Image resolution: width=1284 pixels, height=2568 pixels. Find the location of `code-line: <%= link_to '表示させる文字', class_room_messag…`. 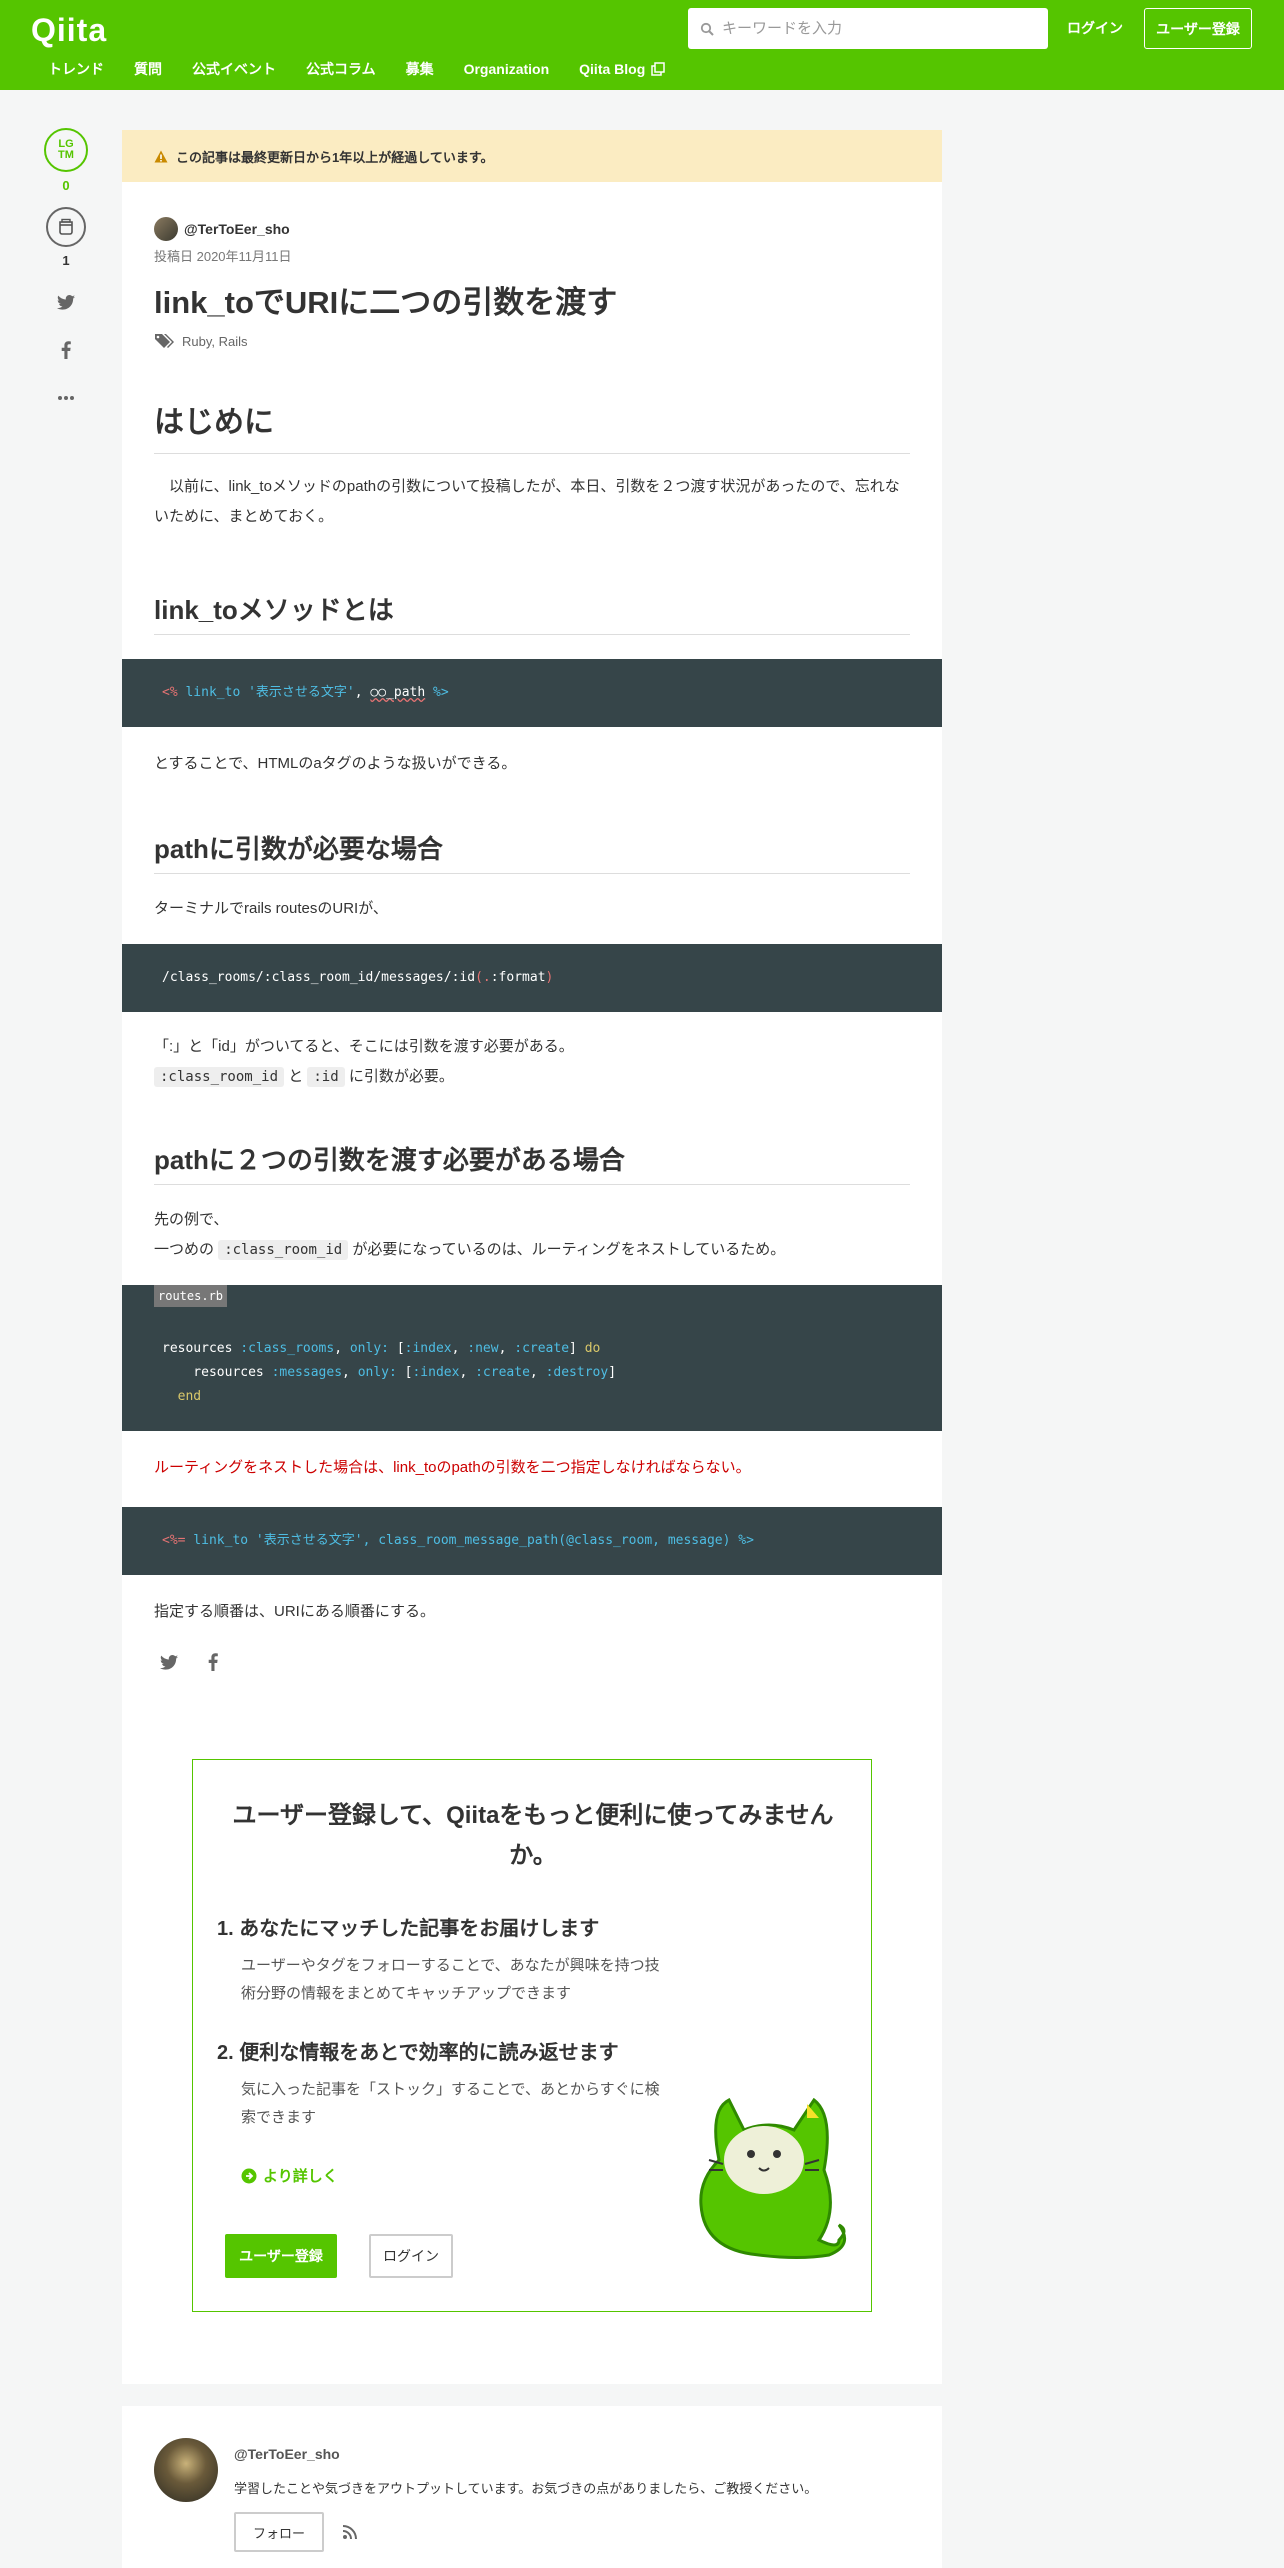

code-line: <%= link_to '表示させる文字', class_room_messag… is located at coordinates (532, 1541).